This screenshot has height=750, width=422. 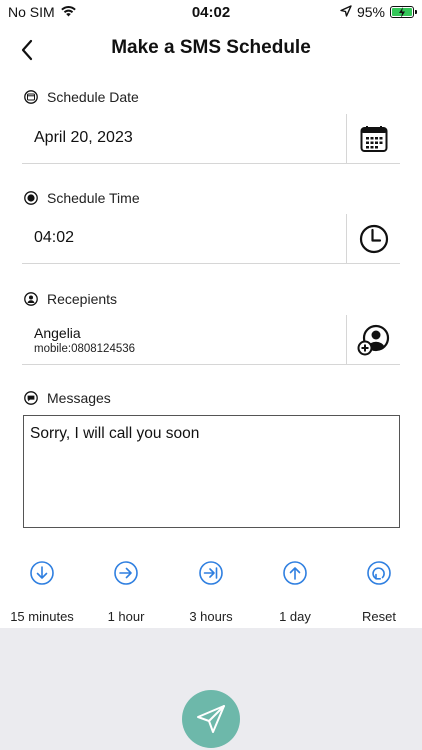 I want to click on clock-small-icon, so click(x=31, y=198).